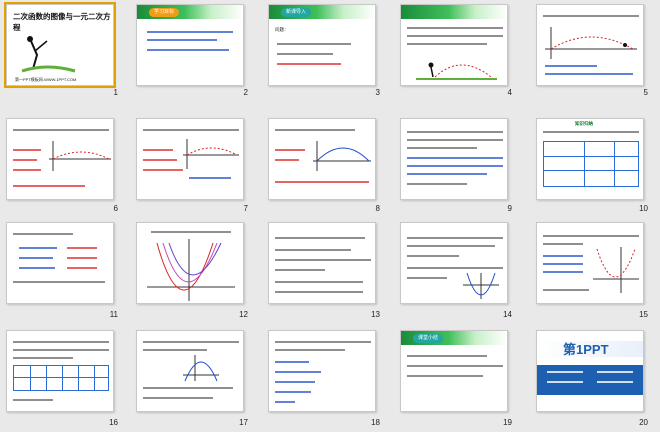  I want to click on slide-number: 19, so click(507, 422).